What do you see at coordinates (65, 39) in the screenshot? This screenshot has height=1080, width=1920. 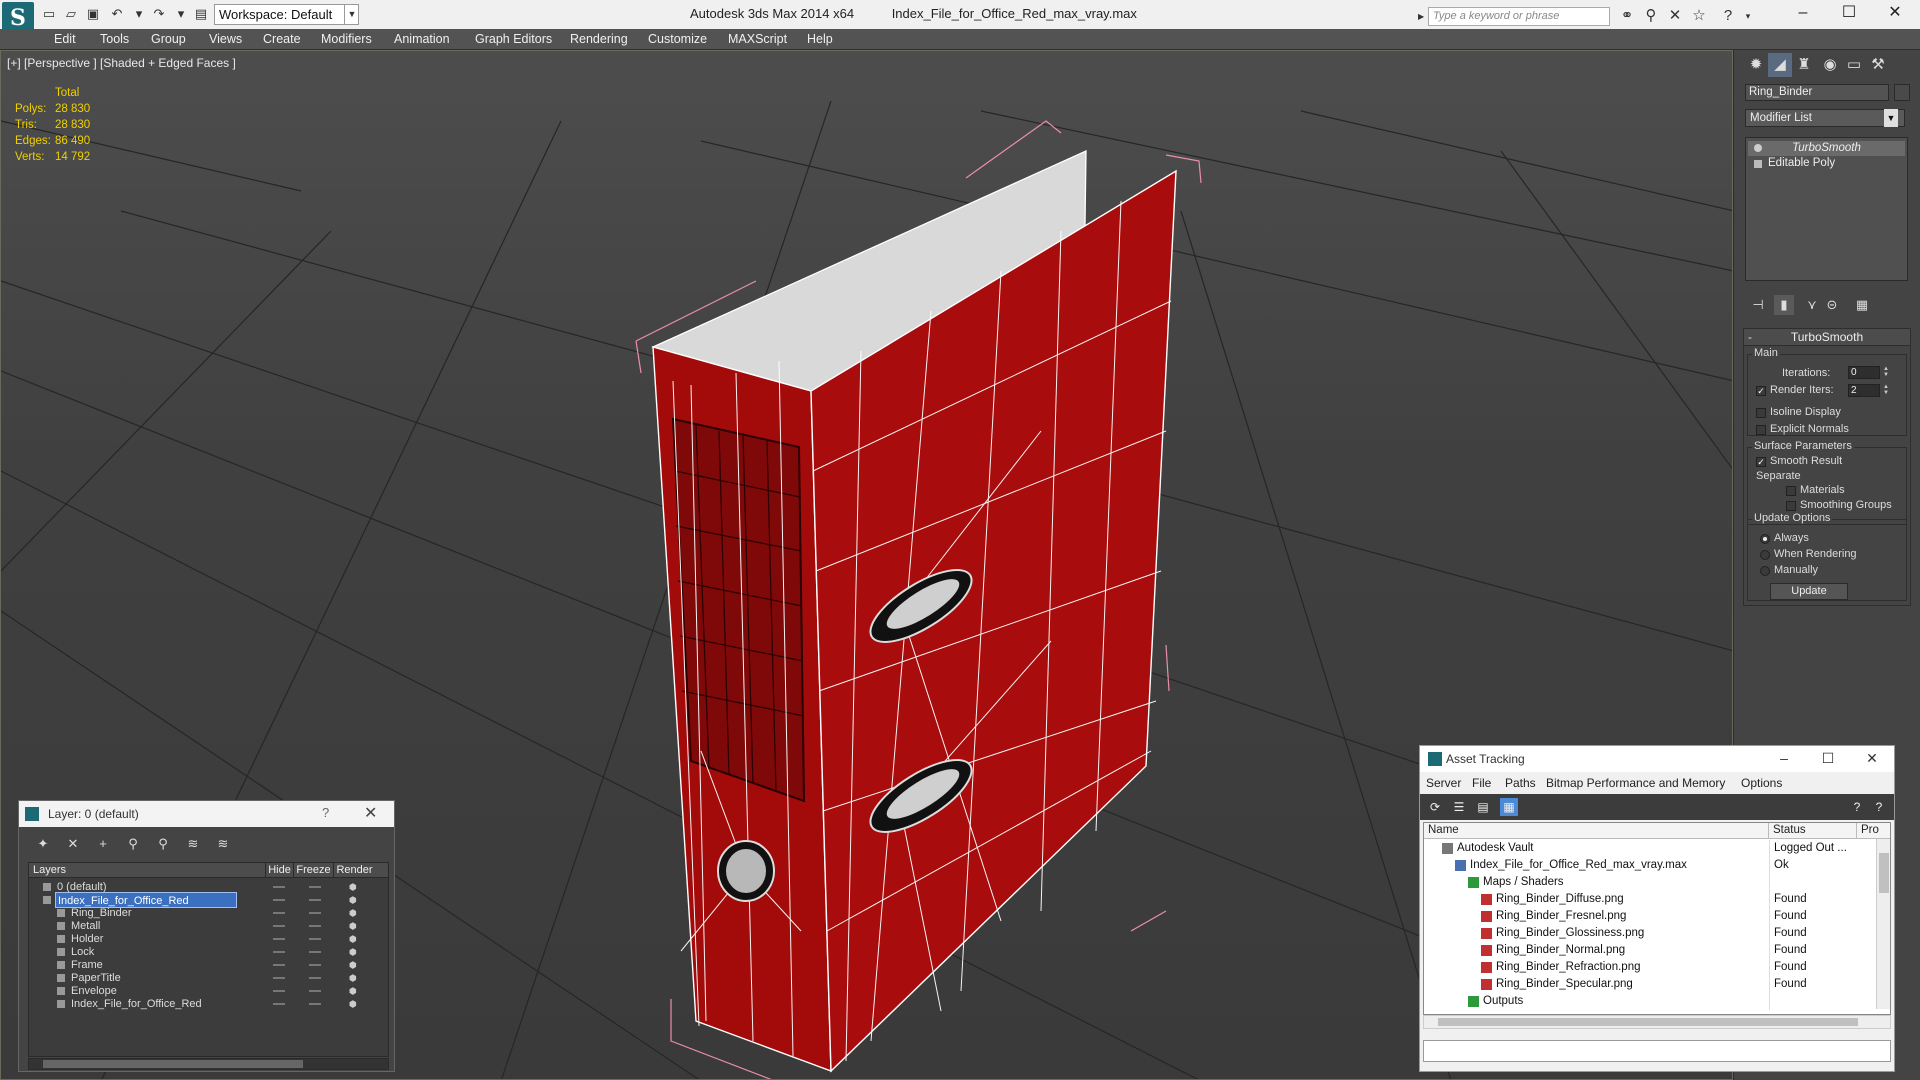 I see `menu-edit: Edit` at bounding box center [65, 39].